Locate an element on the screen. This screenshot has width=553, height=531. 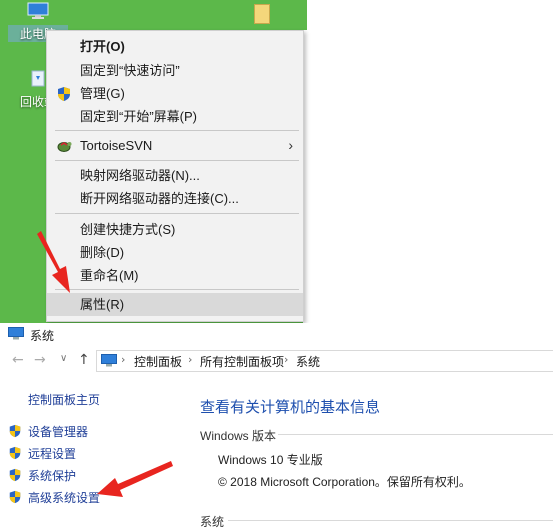
tortoise-icon is located at coordinates (64, 147).